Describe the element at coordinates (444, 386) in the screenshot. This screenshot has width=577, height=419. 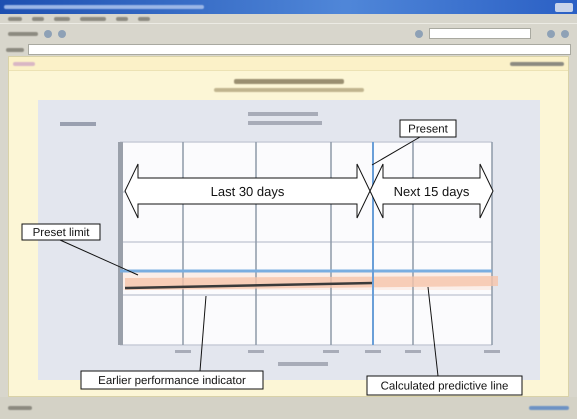
I see `callout-label: Calculated predictive line` at that location.